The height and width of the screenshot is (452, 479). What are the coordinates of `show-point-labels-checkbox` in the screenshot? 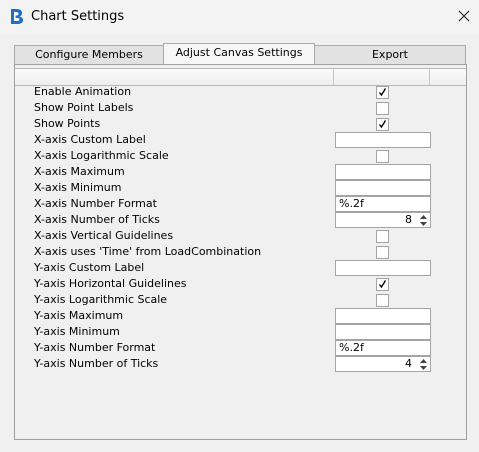 It's located at (382, 108).